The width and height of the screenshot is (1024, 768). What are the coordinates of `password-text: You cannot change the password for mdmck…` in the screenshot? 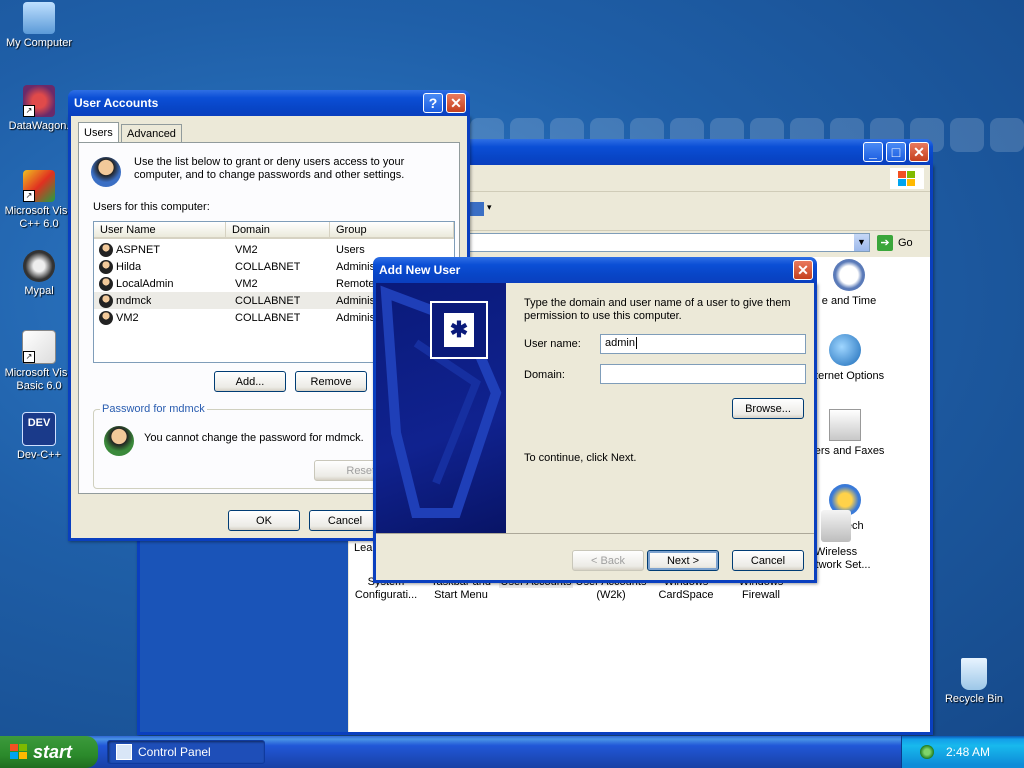 It's located at (254, 438).